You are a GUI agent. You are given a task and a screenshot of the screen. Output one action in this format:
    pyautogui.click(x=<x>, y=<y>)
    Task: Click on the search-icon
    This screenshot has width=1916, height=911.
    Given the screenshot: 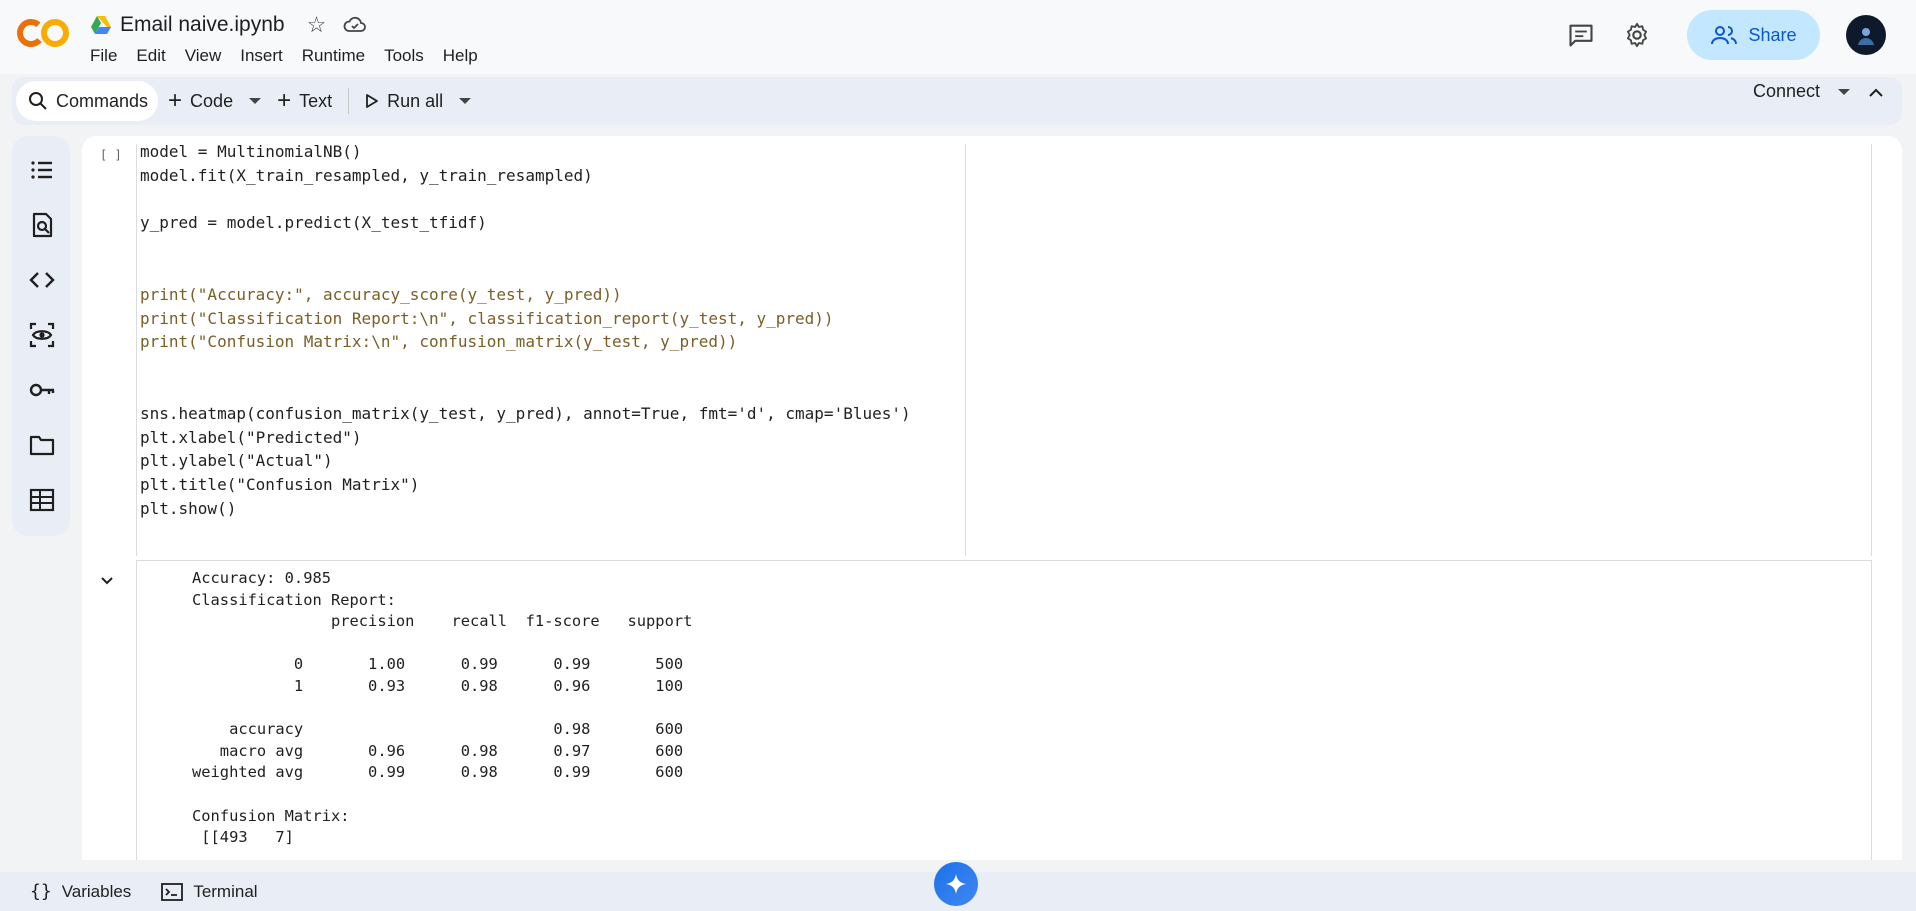 What is the action you would take?
    pyautogui.click(x=38, y=101)
    